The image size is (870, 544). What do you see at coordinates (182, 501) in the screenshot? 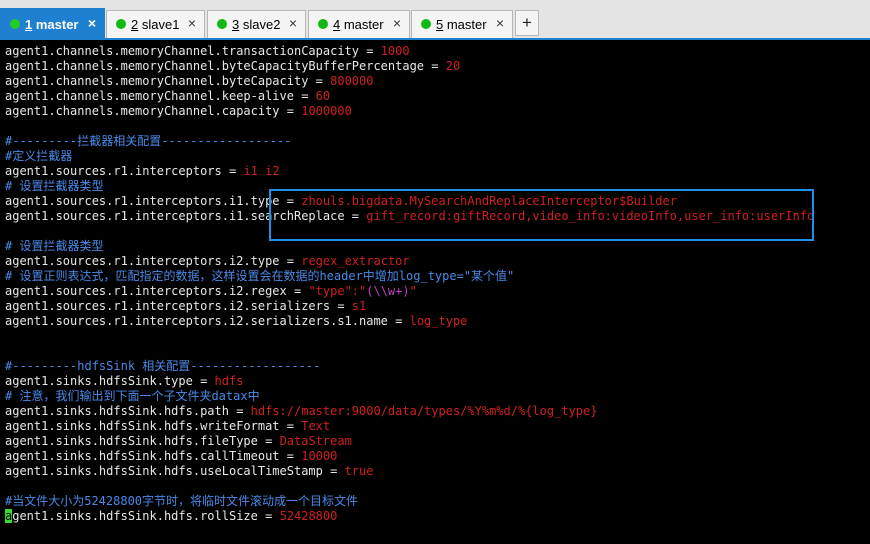
I see `comment-line: #当文件大小为52428800字节时，将临时文件滚动成一个目标文件` at bounding box center [182, 501].